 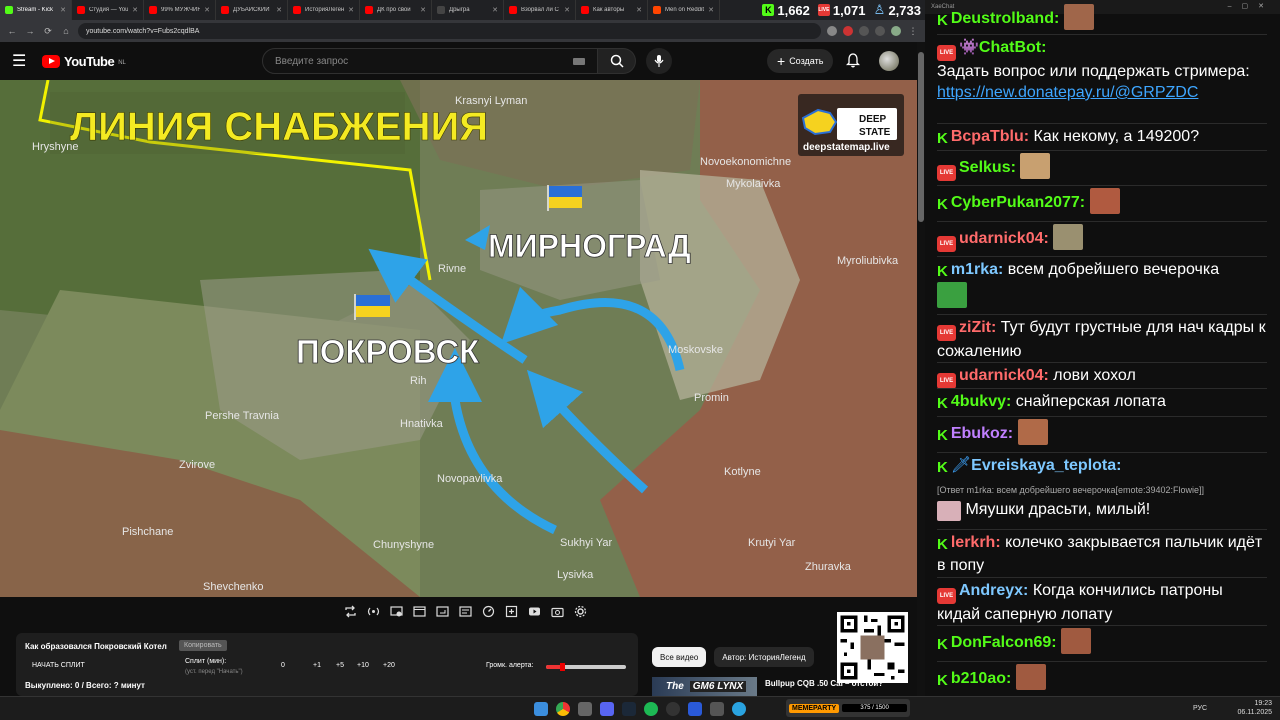 What do you see at coordinates (58, 665) in the screenshot?
I see `start-split-button: НАЧАТЬ СПЛИТ` at bounding box center [58, 665].